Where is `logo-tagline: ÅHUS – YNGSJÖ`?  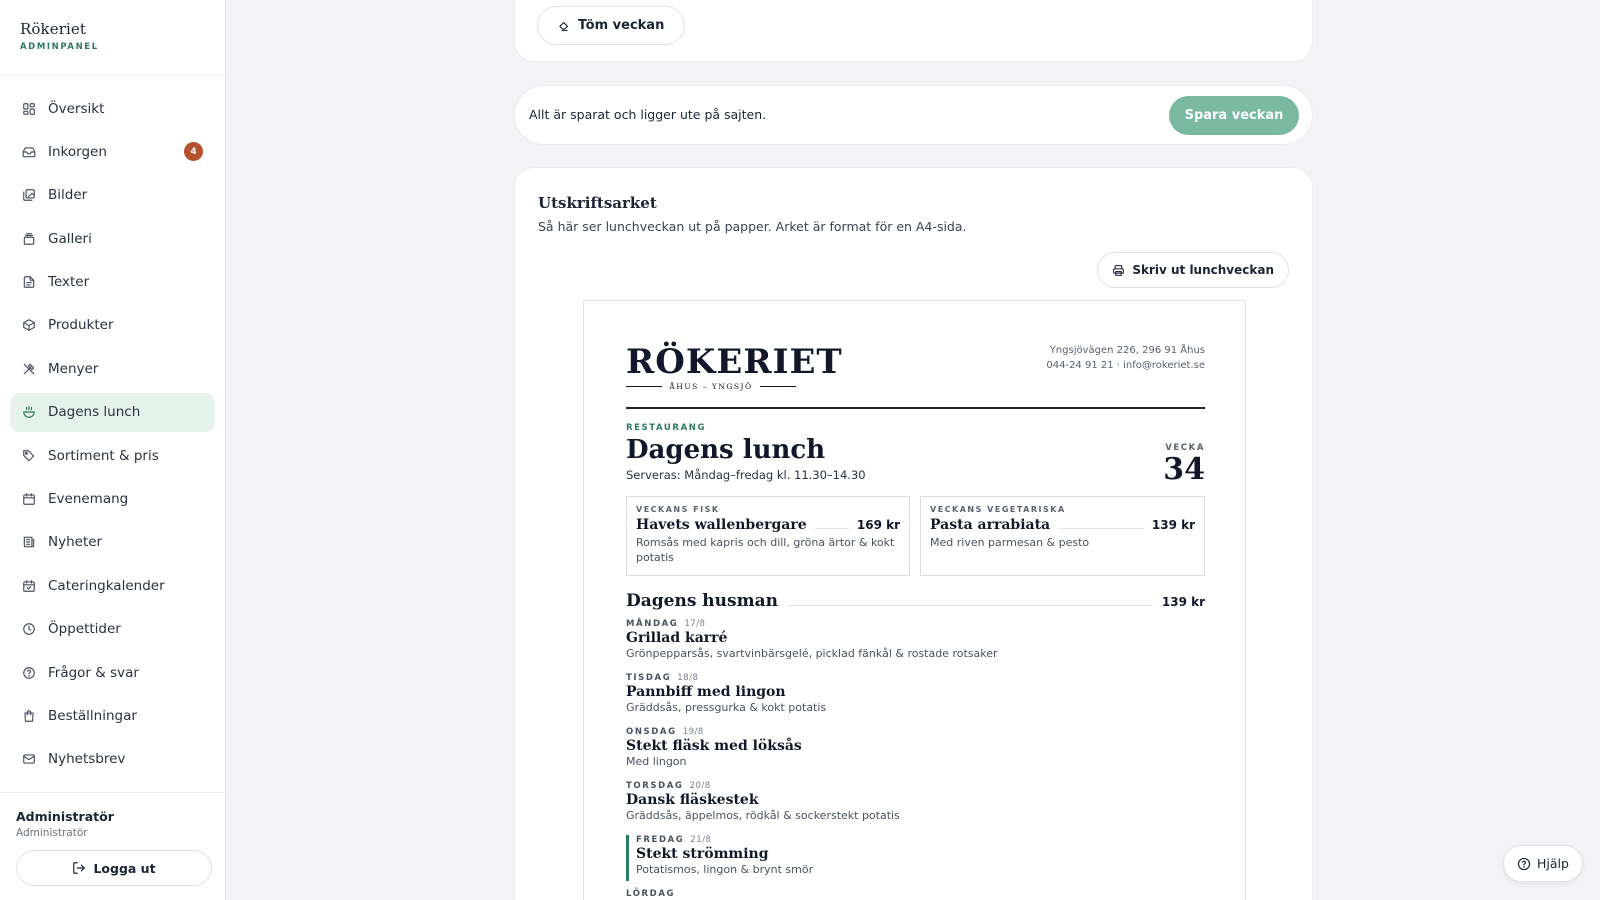 logo-tagline: ÅHUS – YNGSJÖ is located at coordinates (711, 386).